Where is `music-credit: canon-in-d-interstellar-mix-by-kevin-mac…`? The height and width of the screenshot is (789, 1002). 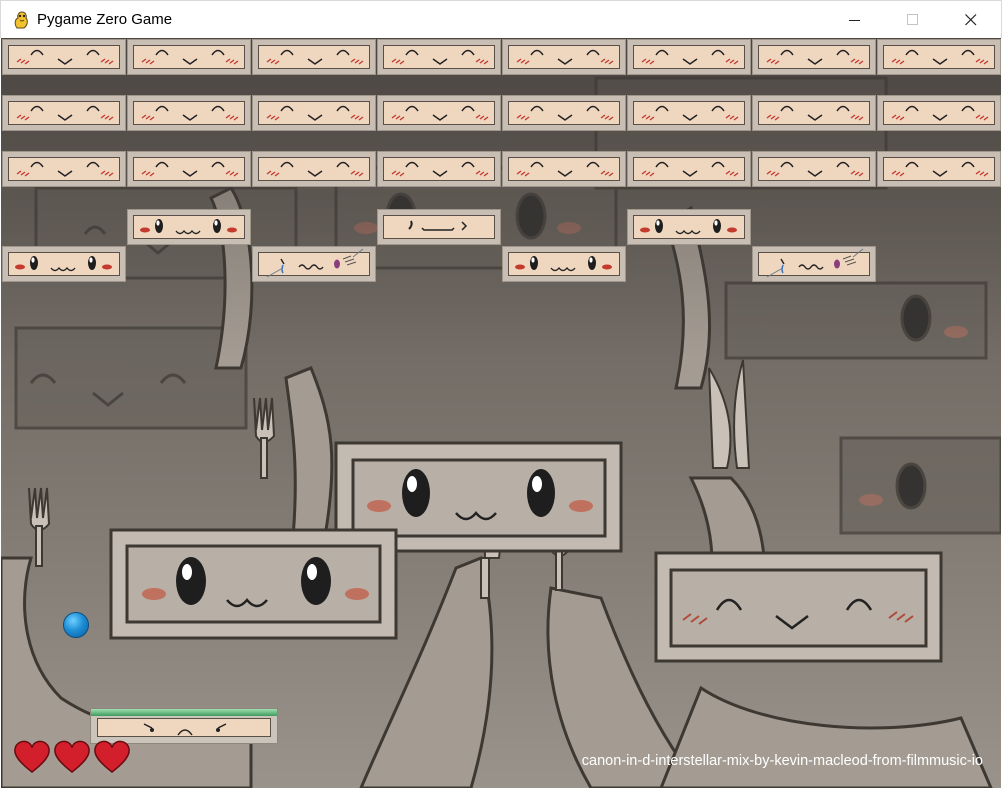 music-credit: canon-in-d-interstellar-mix-by-kevin-mac… is located at coordinates (782, 761).